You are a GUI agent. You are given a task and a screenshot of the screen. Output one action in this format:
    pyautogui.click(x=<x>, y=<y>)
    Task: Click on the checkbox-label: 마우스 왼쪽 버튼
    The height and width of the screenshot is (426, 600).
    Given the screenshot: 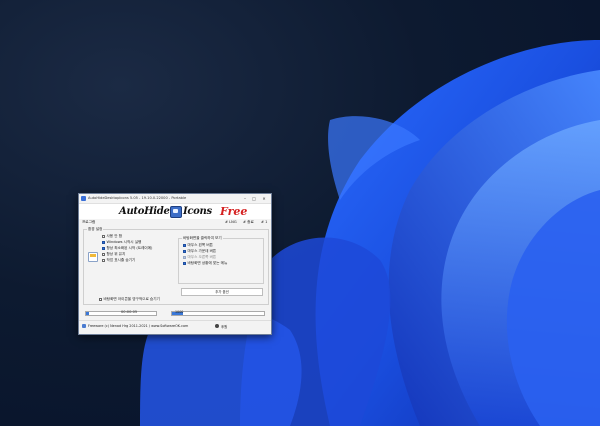 What is the action you would take?
    pyautogui.click(x=200, y=245)
    